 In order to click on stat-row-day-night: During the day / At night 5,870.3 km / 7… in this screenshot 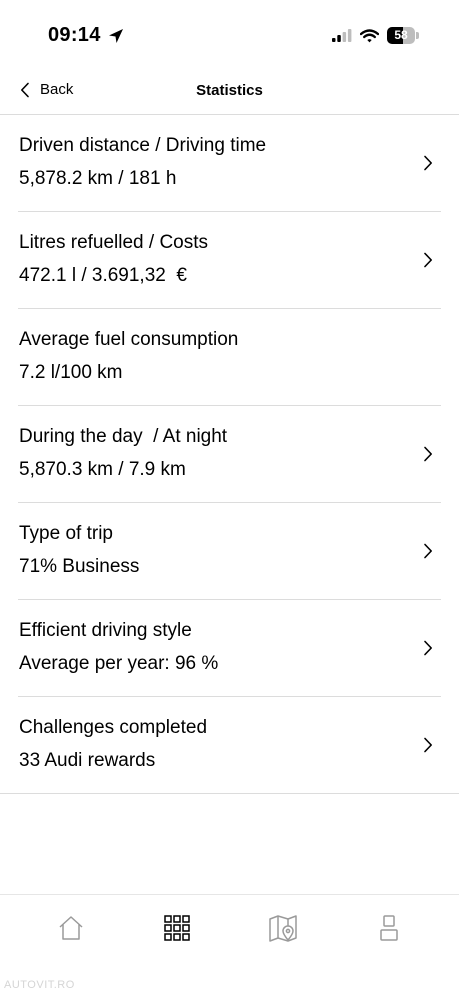, I will do `click(229, 454)`.